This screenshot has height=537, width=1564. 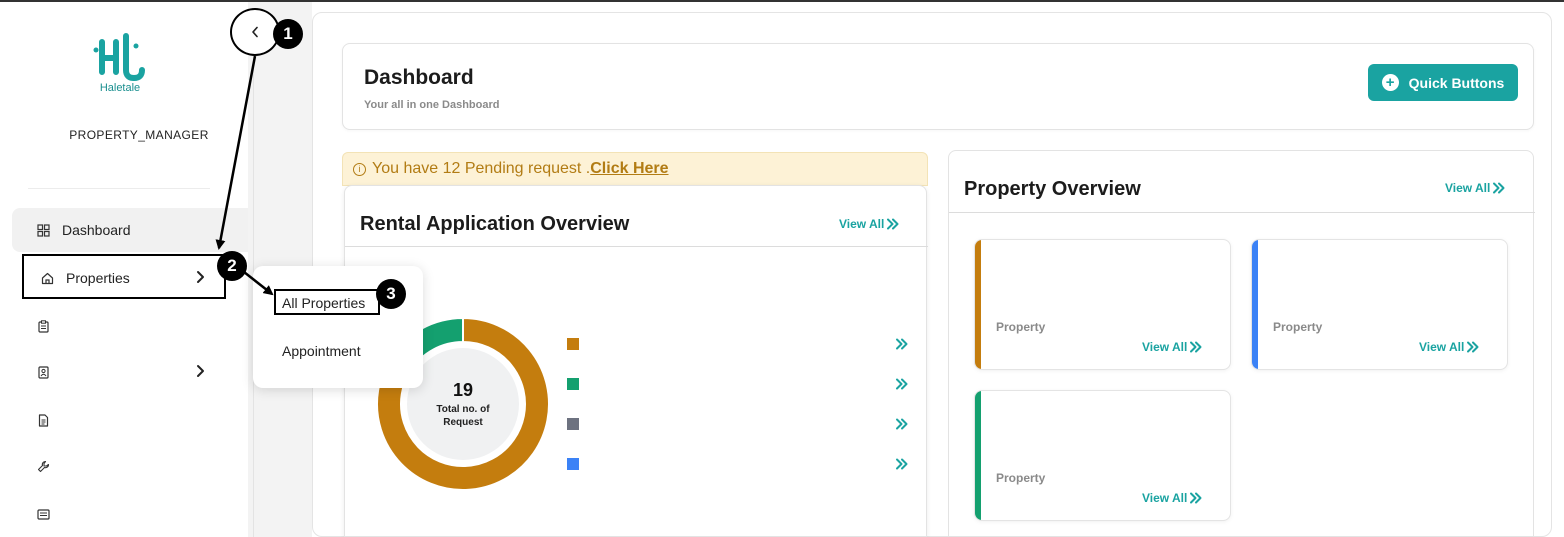 What do you see at coordinates (130, 372) in the screenshot?
I see `sidebar-item-contacts` at bounding box center [130, 372].